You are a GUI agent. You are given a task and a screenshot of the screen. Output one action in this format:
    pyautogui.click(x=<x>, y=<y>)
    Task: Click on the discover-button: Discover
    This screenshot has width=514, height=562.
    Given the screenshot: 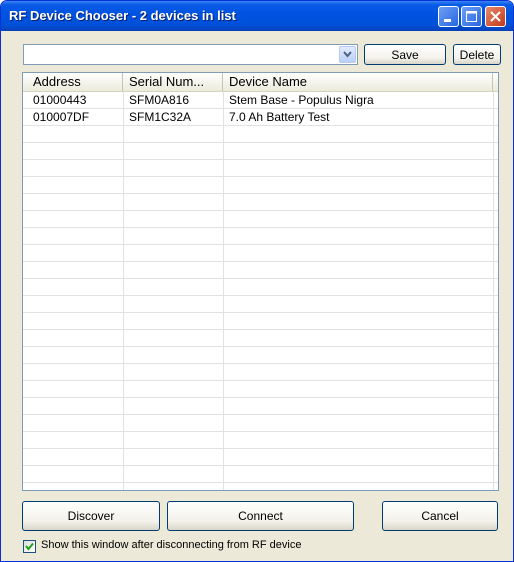 What is the action you would take?
    pyautogui.click(x=91, y=516)
    